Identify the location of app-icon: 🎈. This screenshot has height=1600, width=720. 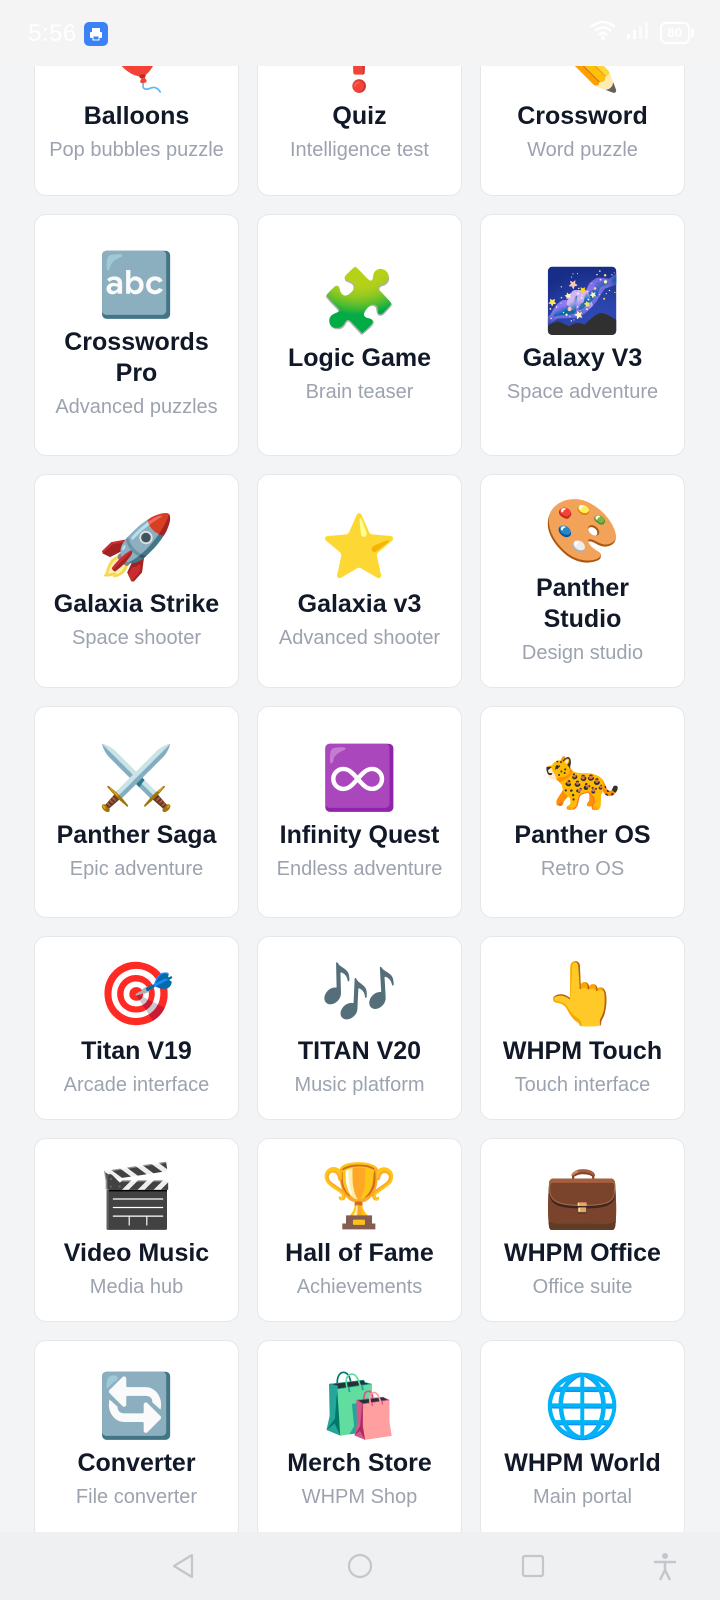
(136, 81).